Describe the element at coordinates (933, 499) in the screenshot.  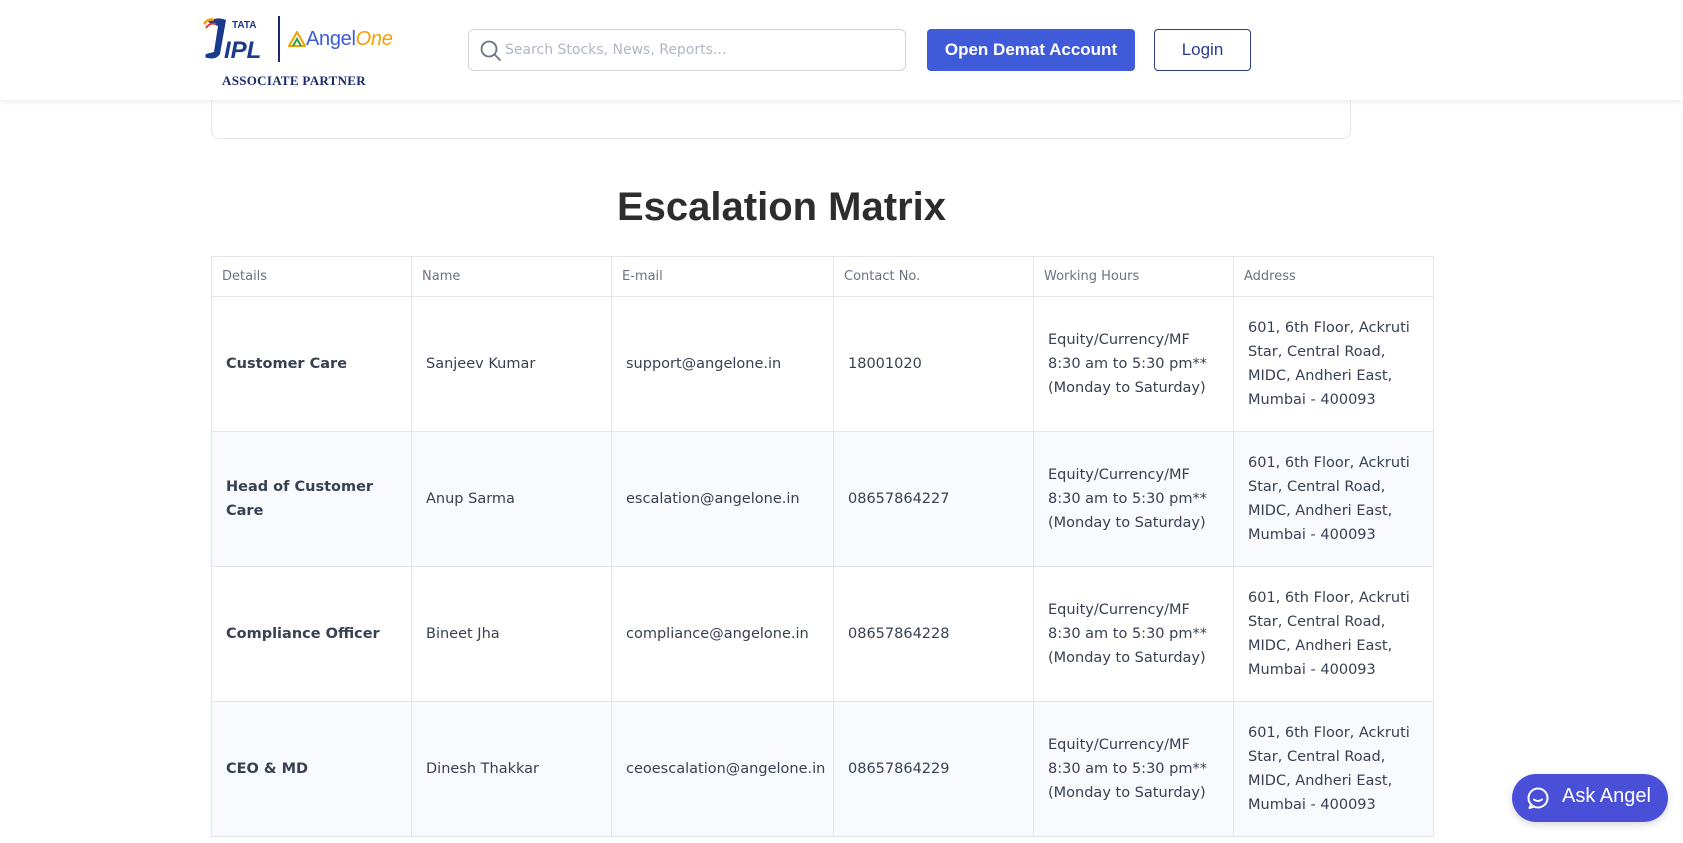
I see `cell-contact: 08657864227` at that location.